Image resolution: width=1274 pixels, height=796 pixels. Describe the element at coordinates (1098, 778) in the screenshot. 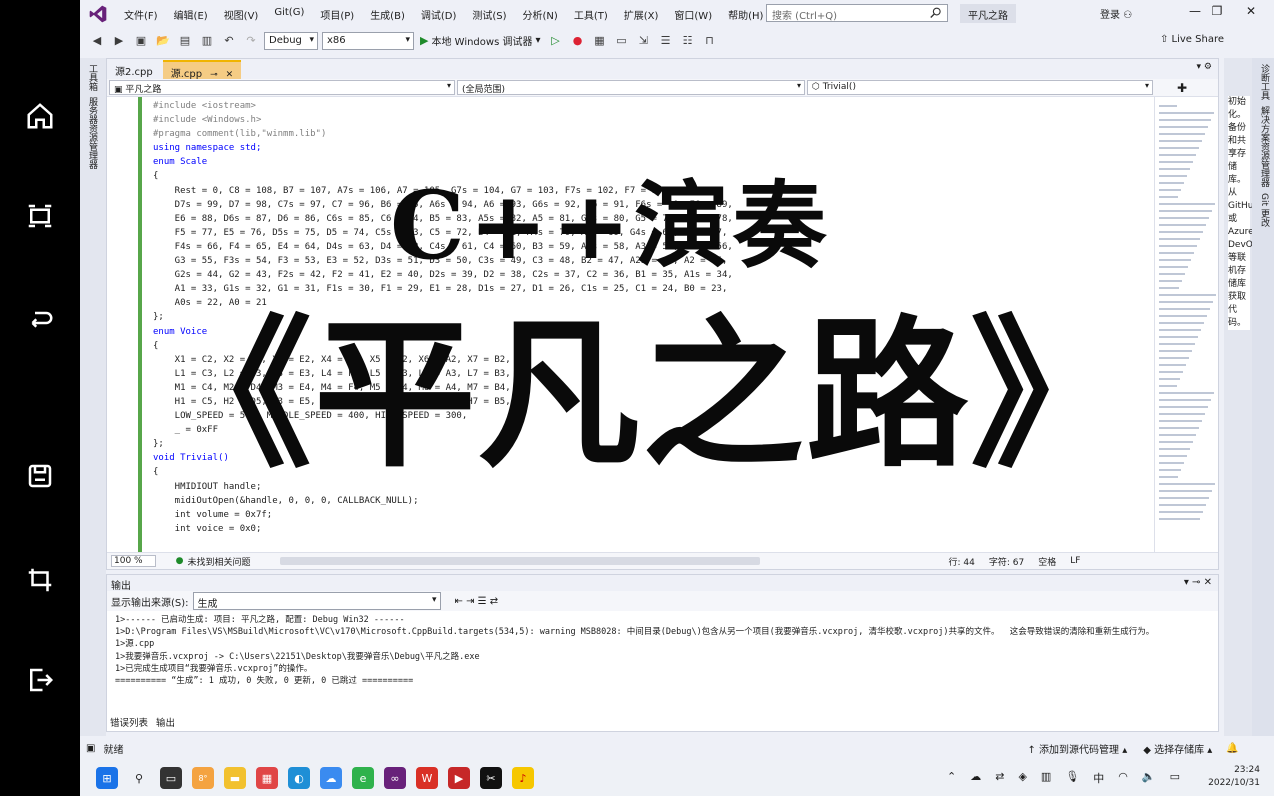

I see `ime-indicator: 中` at that location.